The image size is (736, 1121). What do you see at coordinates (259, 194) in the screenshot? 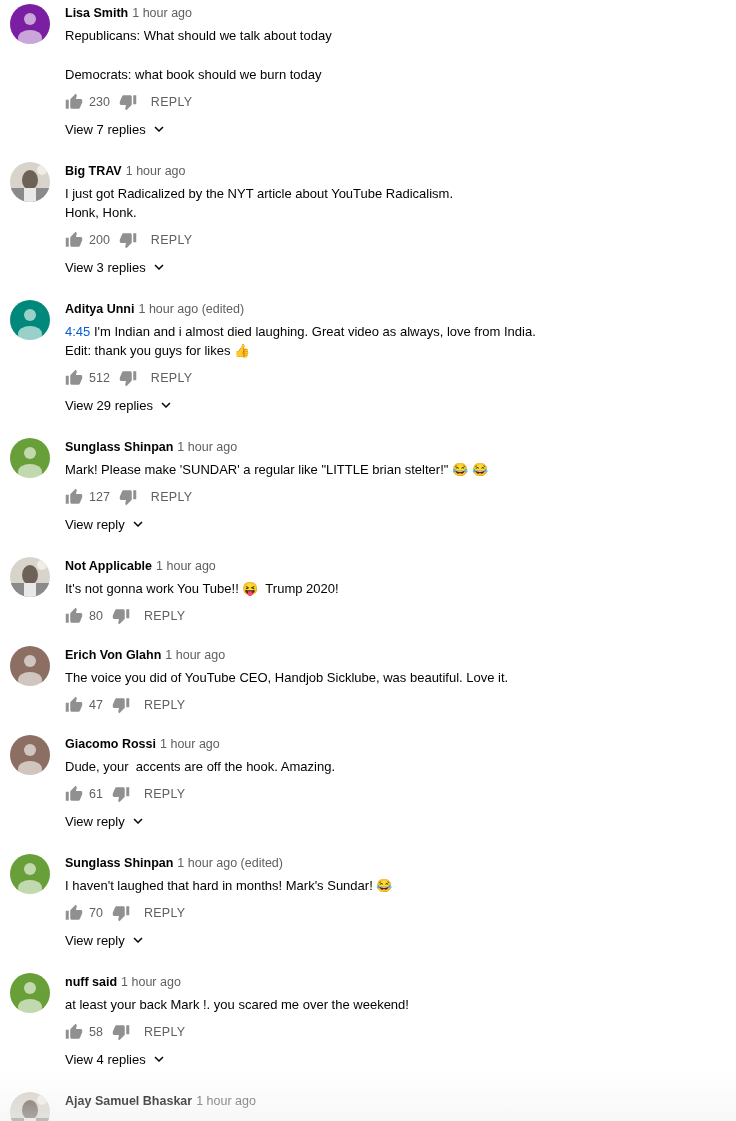
I see `comment-text: I just got Radicalized by the NYT article about YouTube Radicalism.` at bounding box center [259, 194].